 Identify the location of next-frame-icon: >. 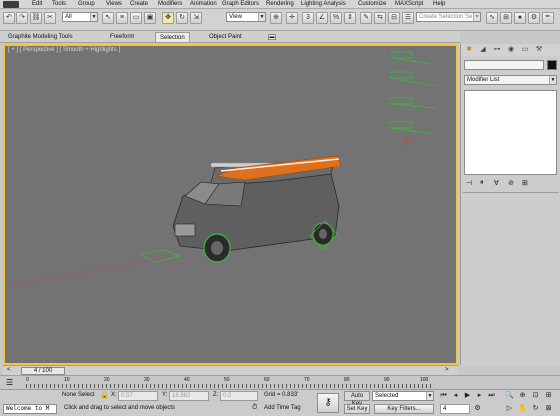
(447, 370).